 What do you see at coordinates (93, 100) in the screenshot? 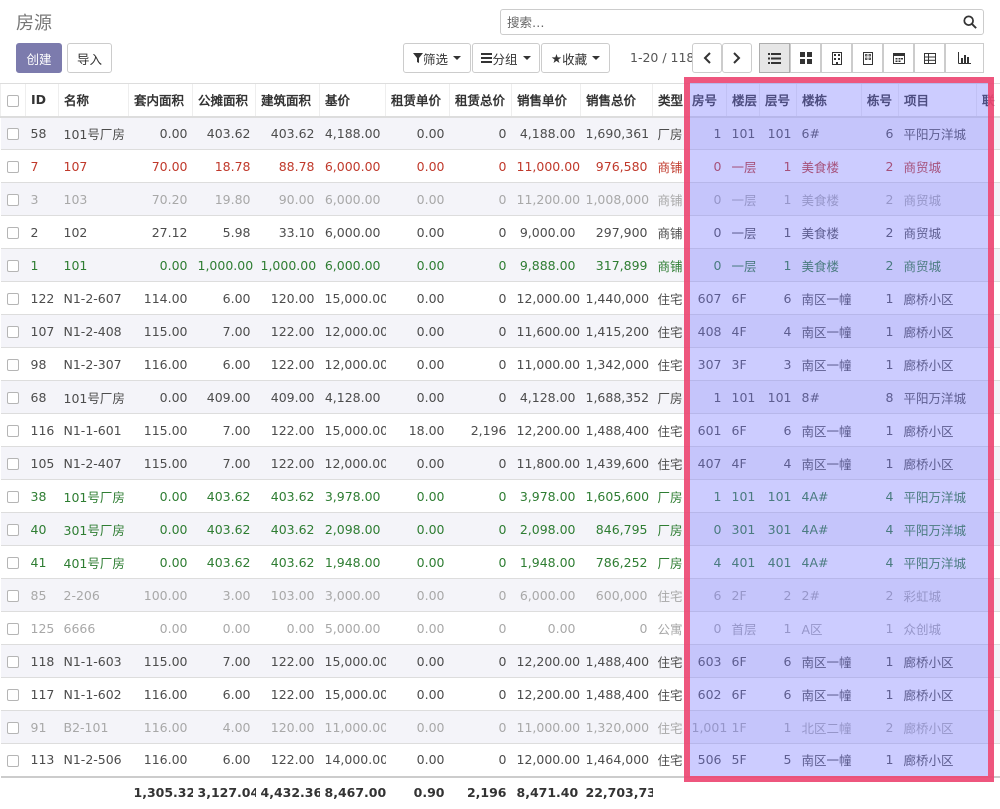
I see `column-header: 名称` at bounding box center [93, 100].